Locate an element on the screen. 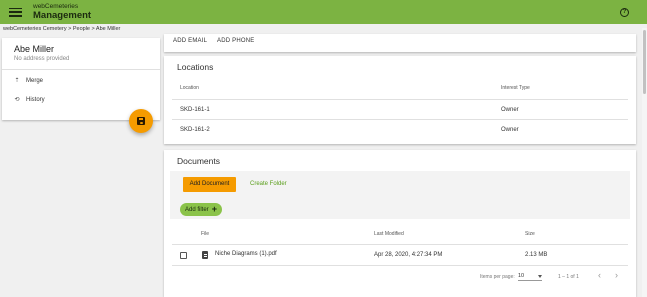  page-range: 1 – 1 of 1 is located at coordinates (568, 277).